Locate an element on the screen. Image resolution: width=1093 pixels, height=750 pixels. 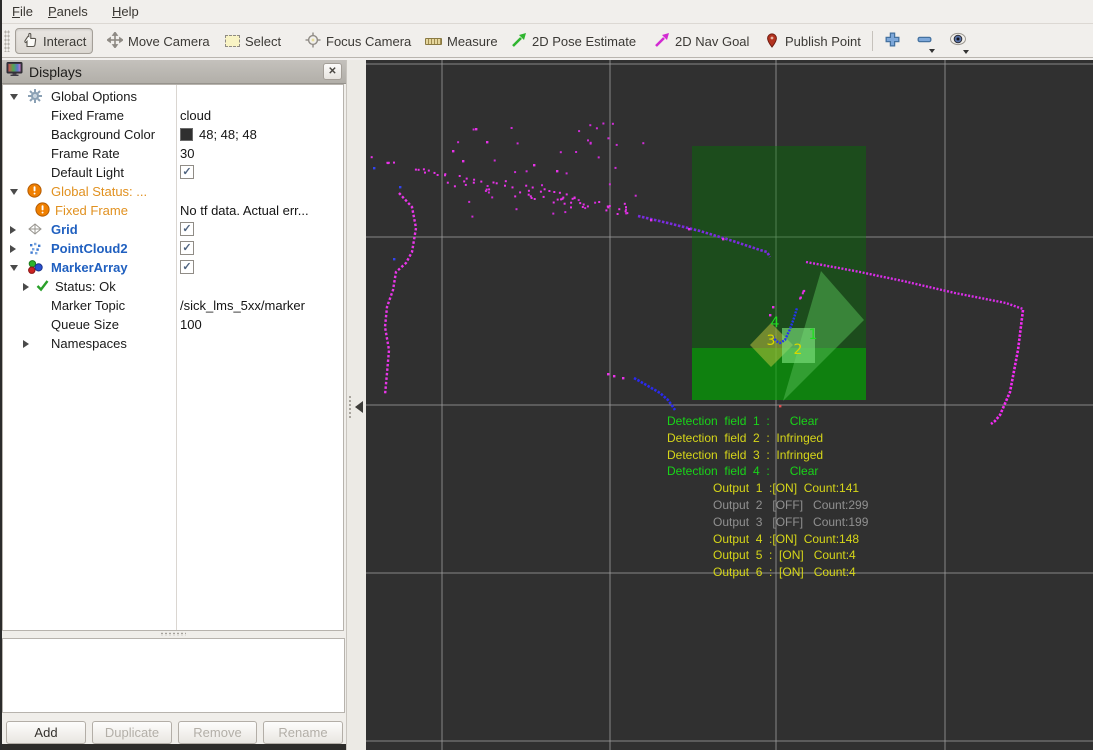
marker-field-label: 1 is located at coordinates (813, 335).